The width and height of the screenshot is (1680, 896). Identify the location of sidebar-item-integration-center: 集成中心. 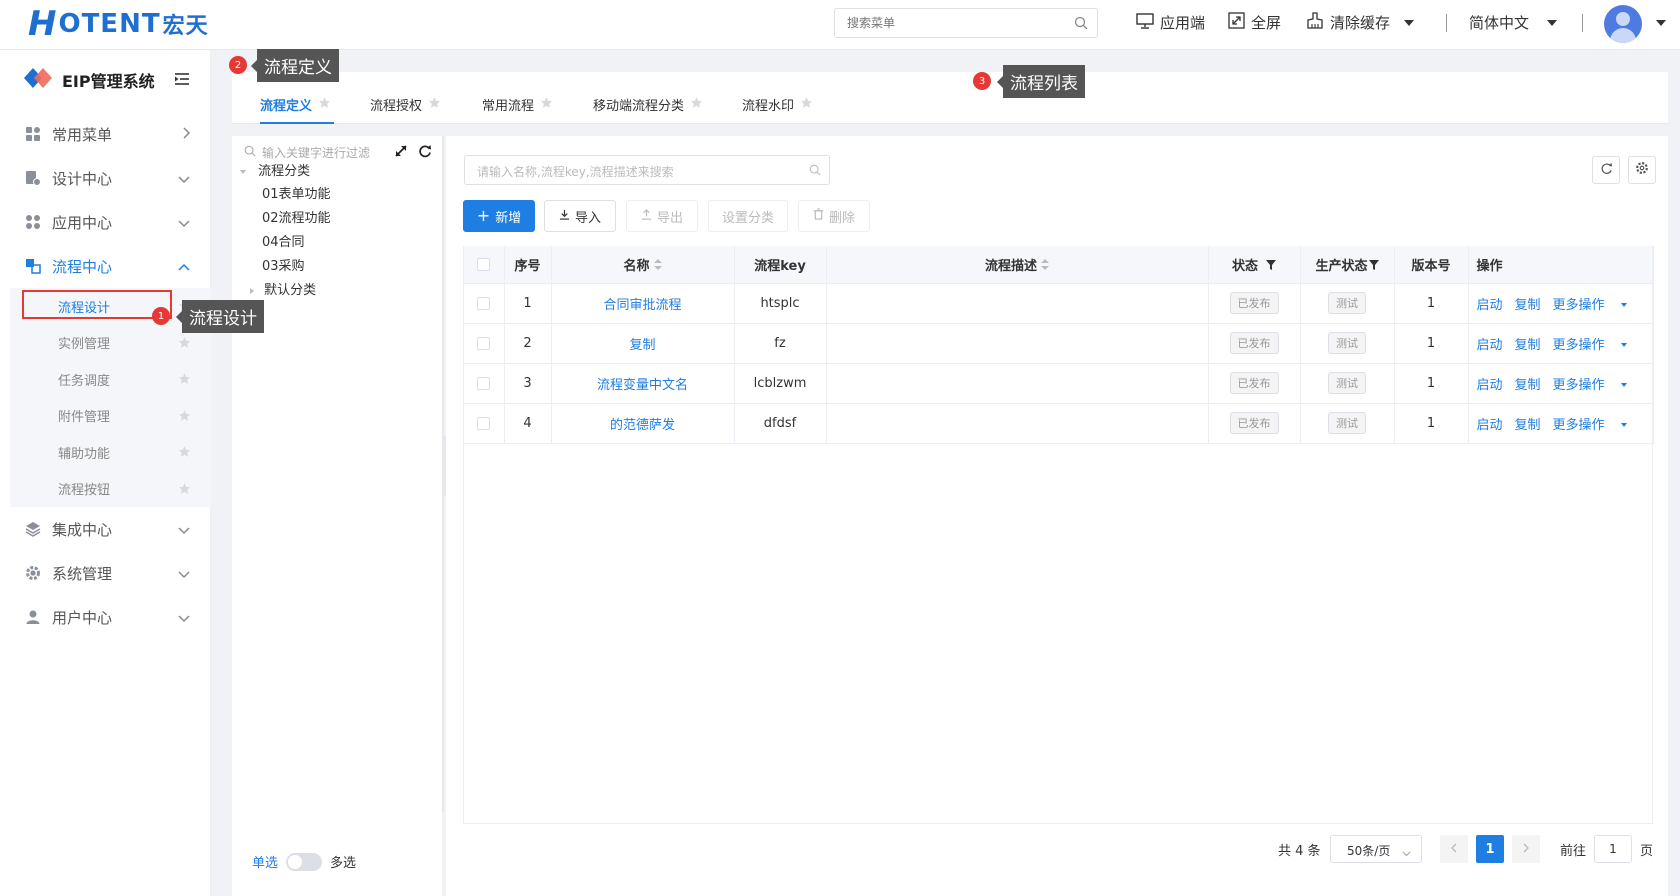
(110, 529).